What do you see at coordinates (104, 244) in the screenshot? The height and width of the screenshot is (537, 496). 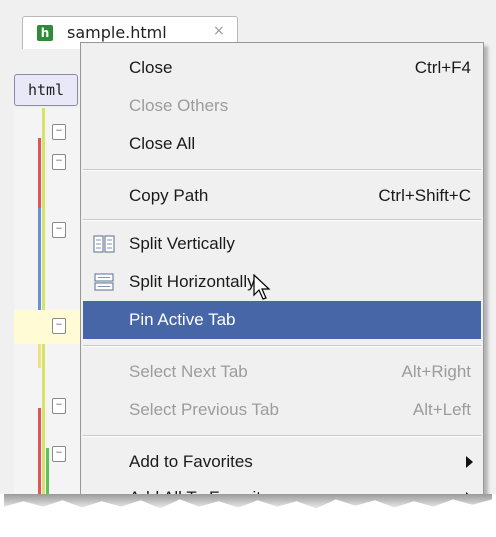 I see `split-vertical-icon` at bounding box center [104, 244].